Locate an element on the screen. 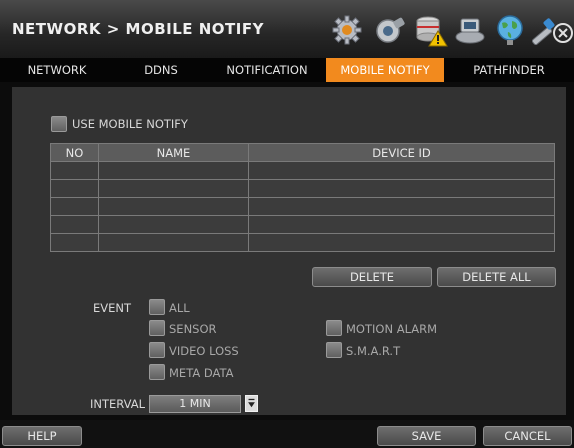 The image size is (574, 448). column-device-id: DEVICE ID is located at coordinates (401, 152).